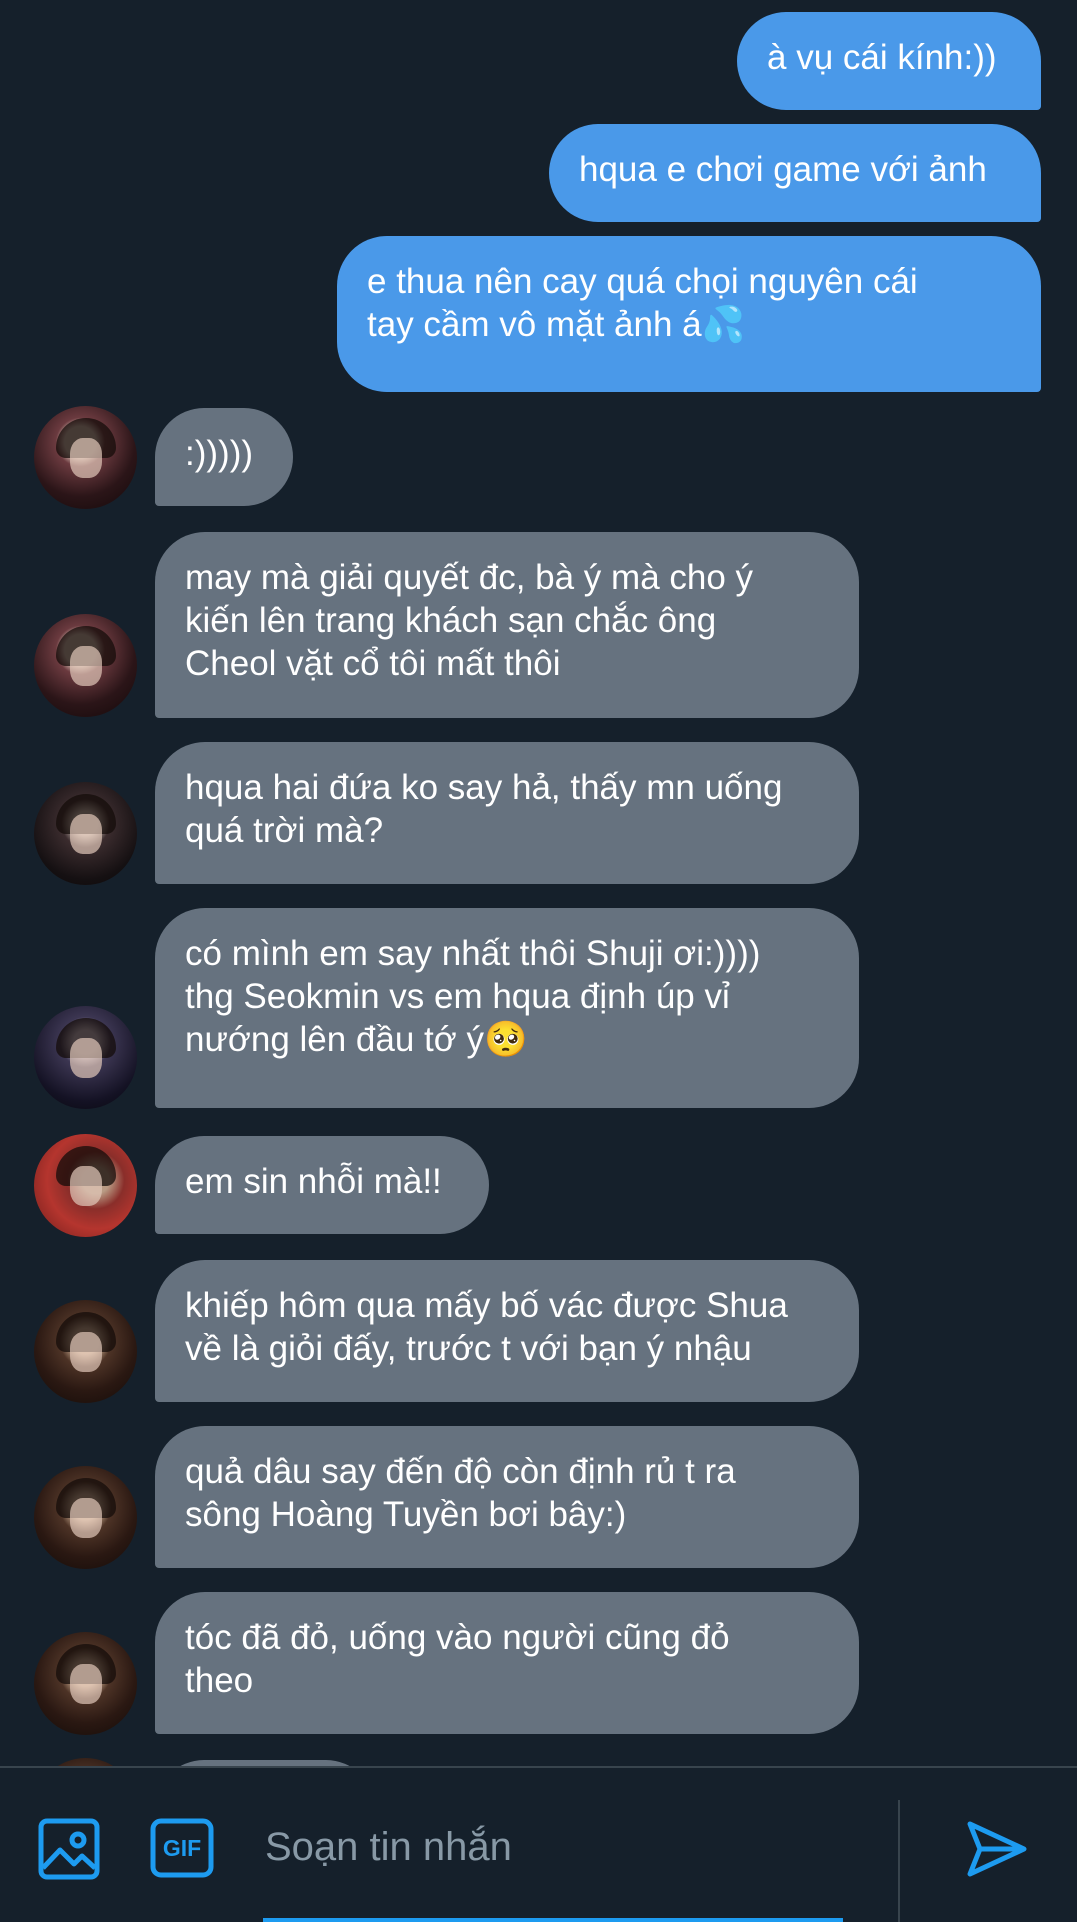 The width and height of the screenshot is (1077, 1922). I want to click on divider, so click(899, 1861).